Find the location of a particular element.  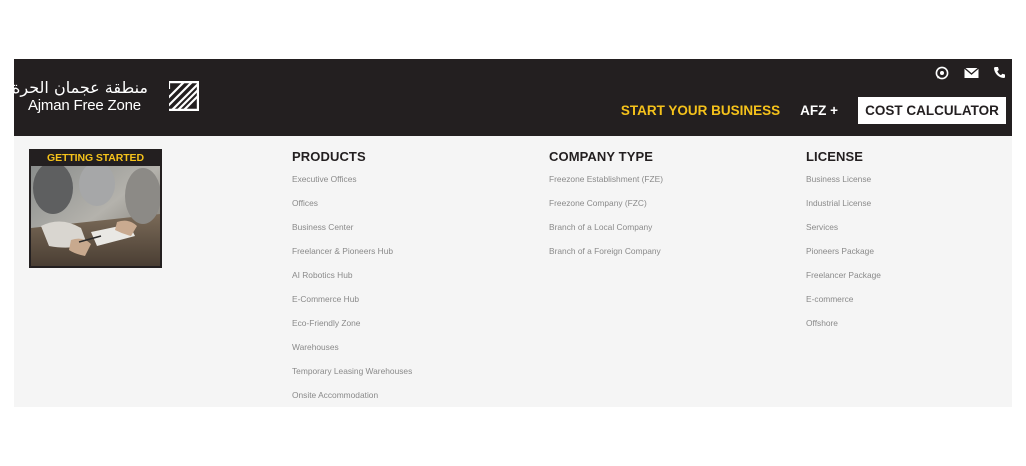

logo: منطقة عجمان الحرة Ajman Free Zone is located at coordinates (105, 96).